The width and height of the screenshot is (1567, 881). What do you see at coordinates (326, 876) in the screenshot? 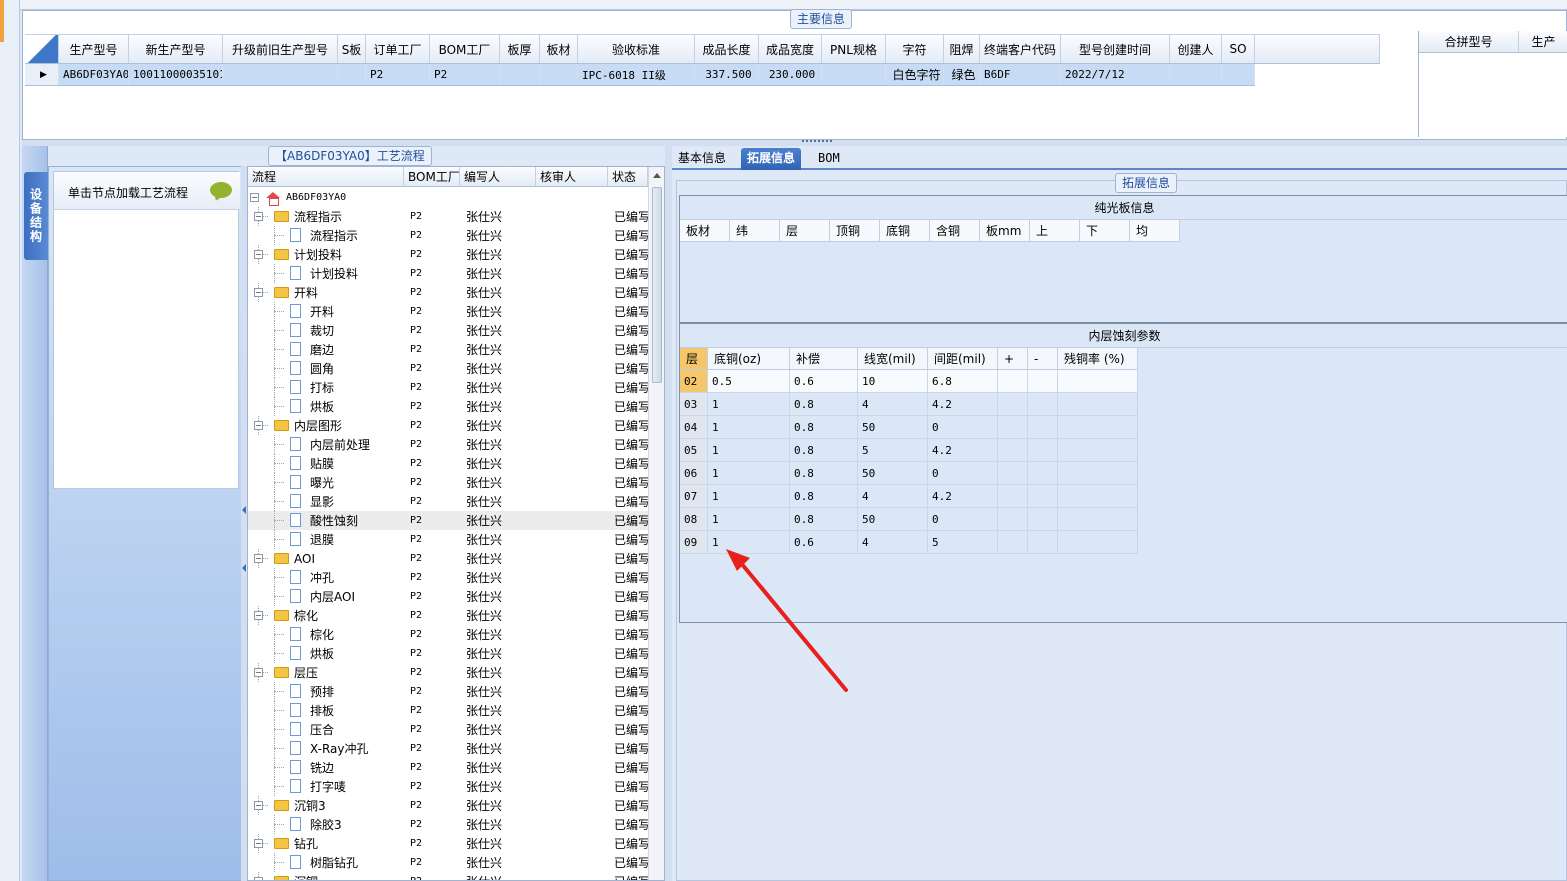
I see `process-name-cell: − 沉铜` at bounding box center [326, 876].